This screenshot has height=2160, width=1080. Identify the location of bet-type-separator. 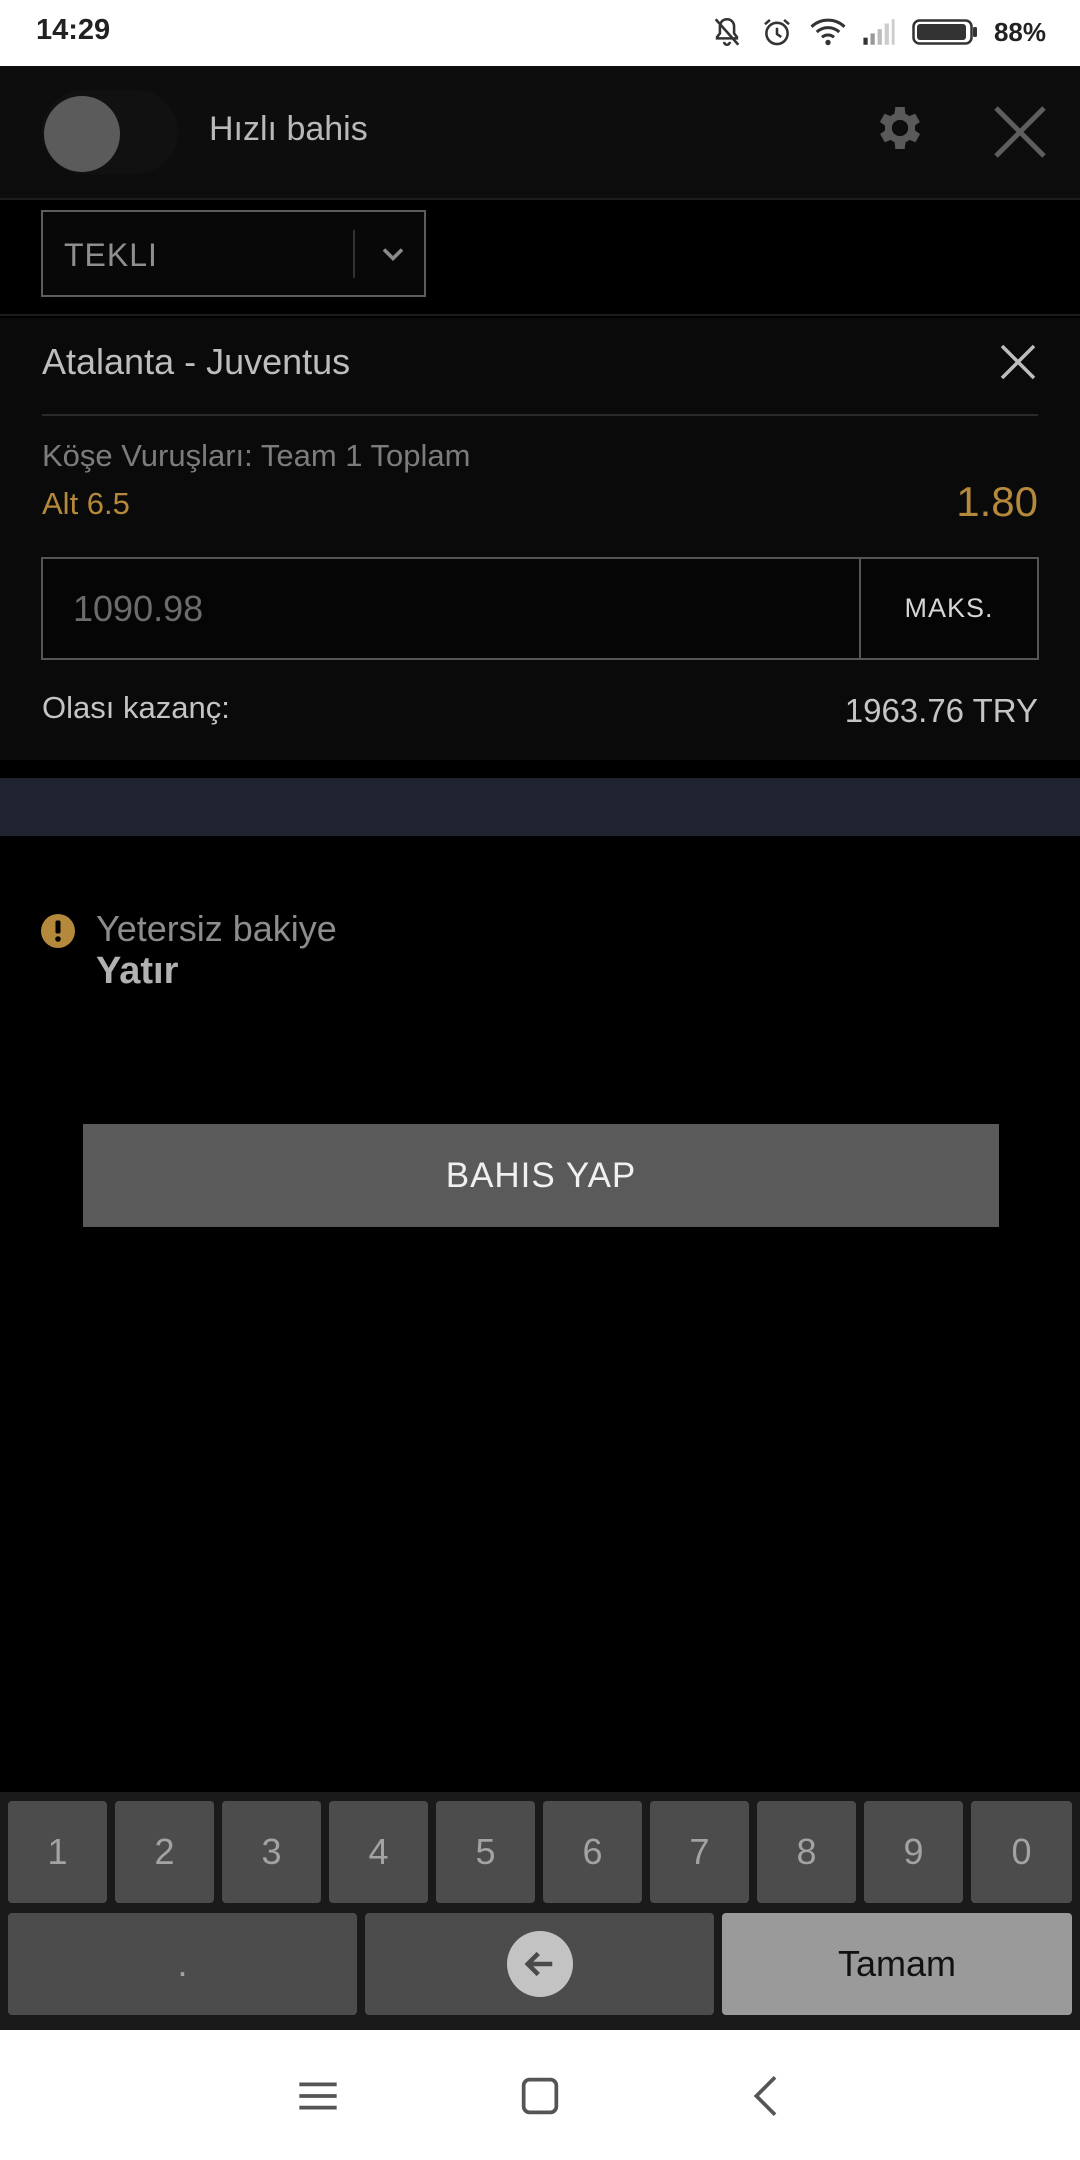
(354, 254).